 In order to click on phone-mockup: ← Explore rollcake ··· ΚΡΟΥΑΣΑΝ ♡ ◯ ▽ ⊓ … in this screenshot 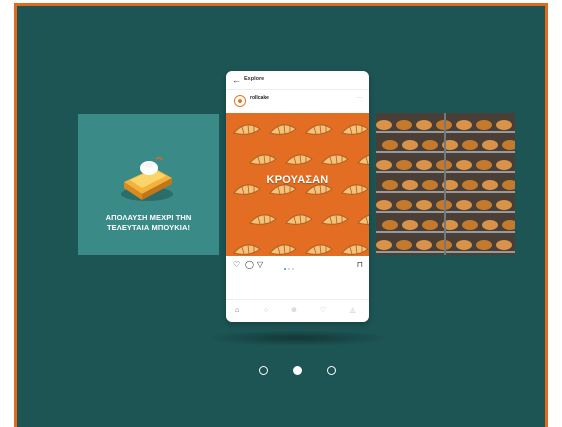, I will do `click(297, 196)`.